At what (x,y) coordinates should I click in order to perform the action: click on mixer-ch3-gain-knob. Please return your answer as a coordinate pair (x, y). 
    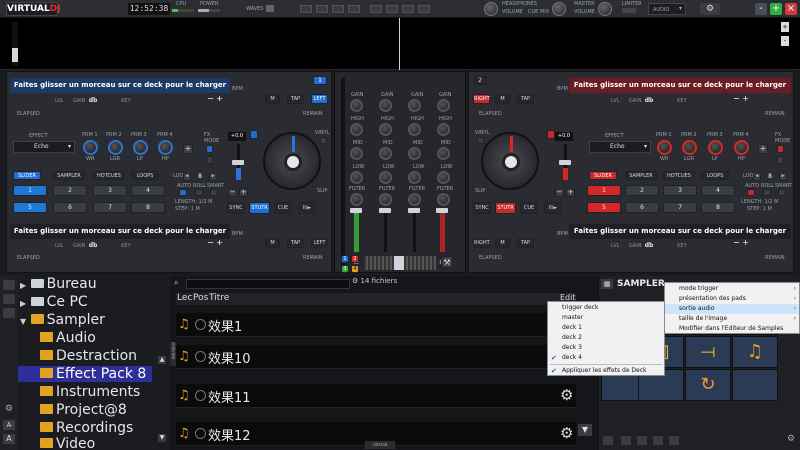
    Looking at the image, I should click on (414, 105).